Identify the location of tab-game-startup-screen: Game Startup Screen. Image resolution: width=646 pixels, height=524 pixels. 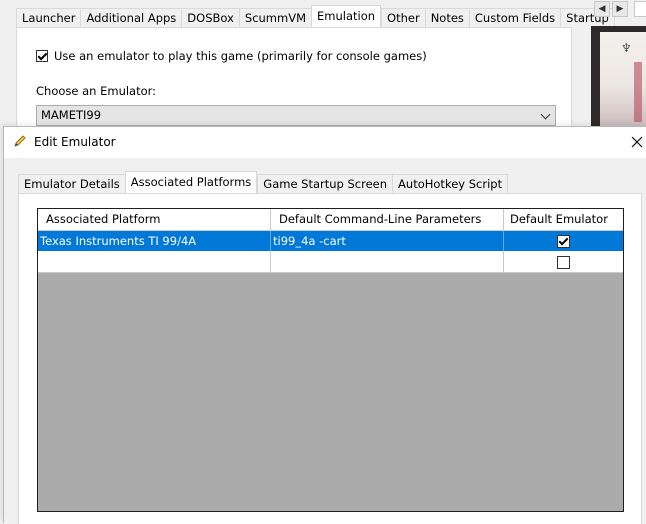
(325, 183).